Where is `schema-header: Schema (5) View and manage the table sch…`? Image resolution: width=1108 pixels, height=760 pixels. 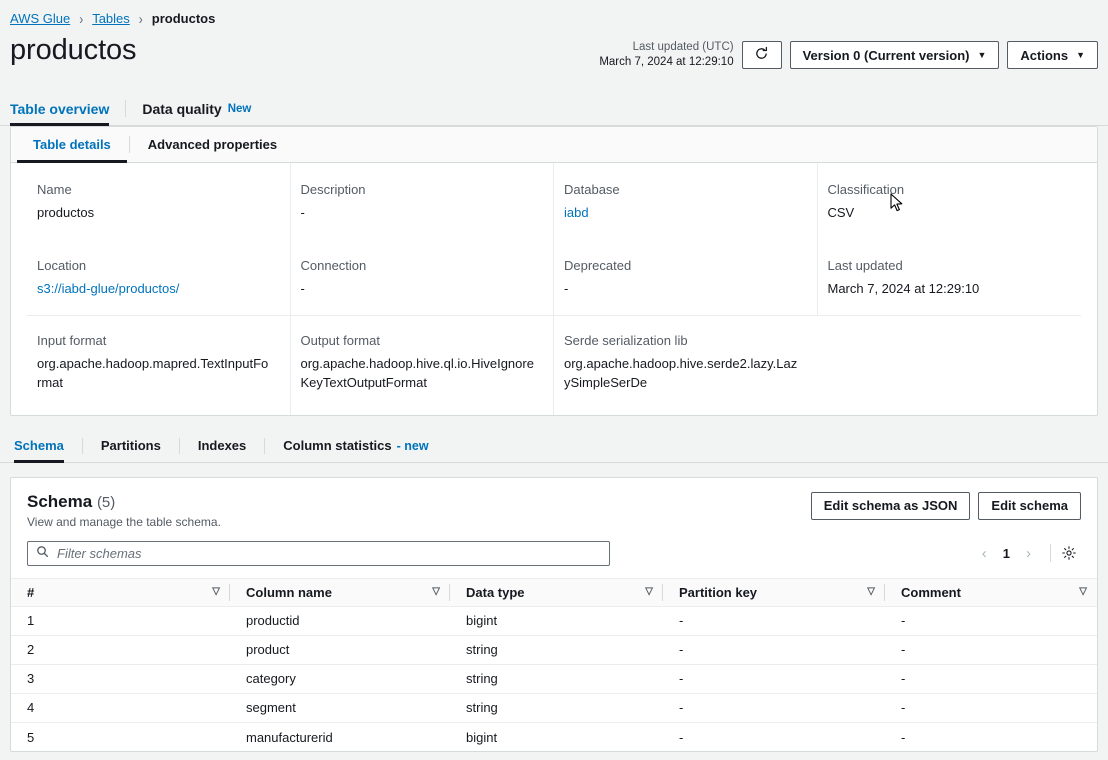 schema-header: Schema (5) View and manage the table sch… is located at coordinates (554, 503).